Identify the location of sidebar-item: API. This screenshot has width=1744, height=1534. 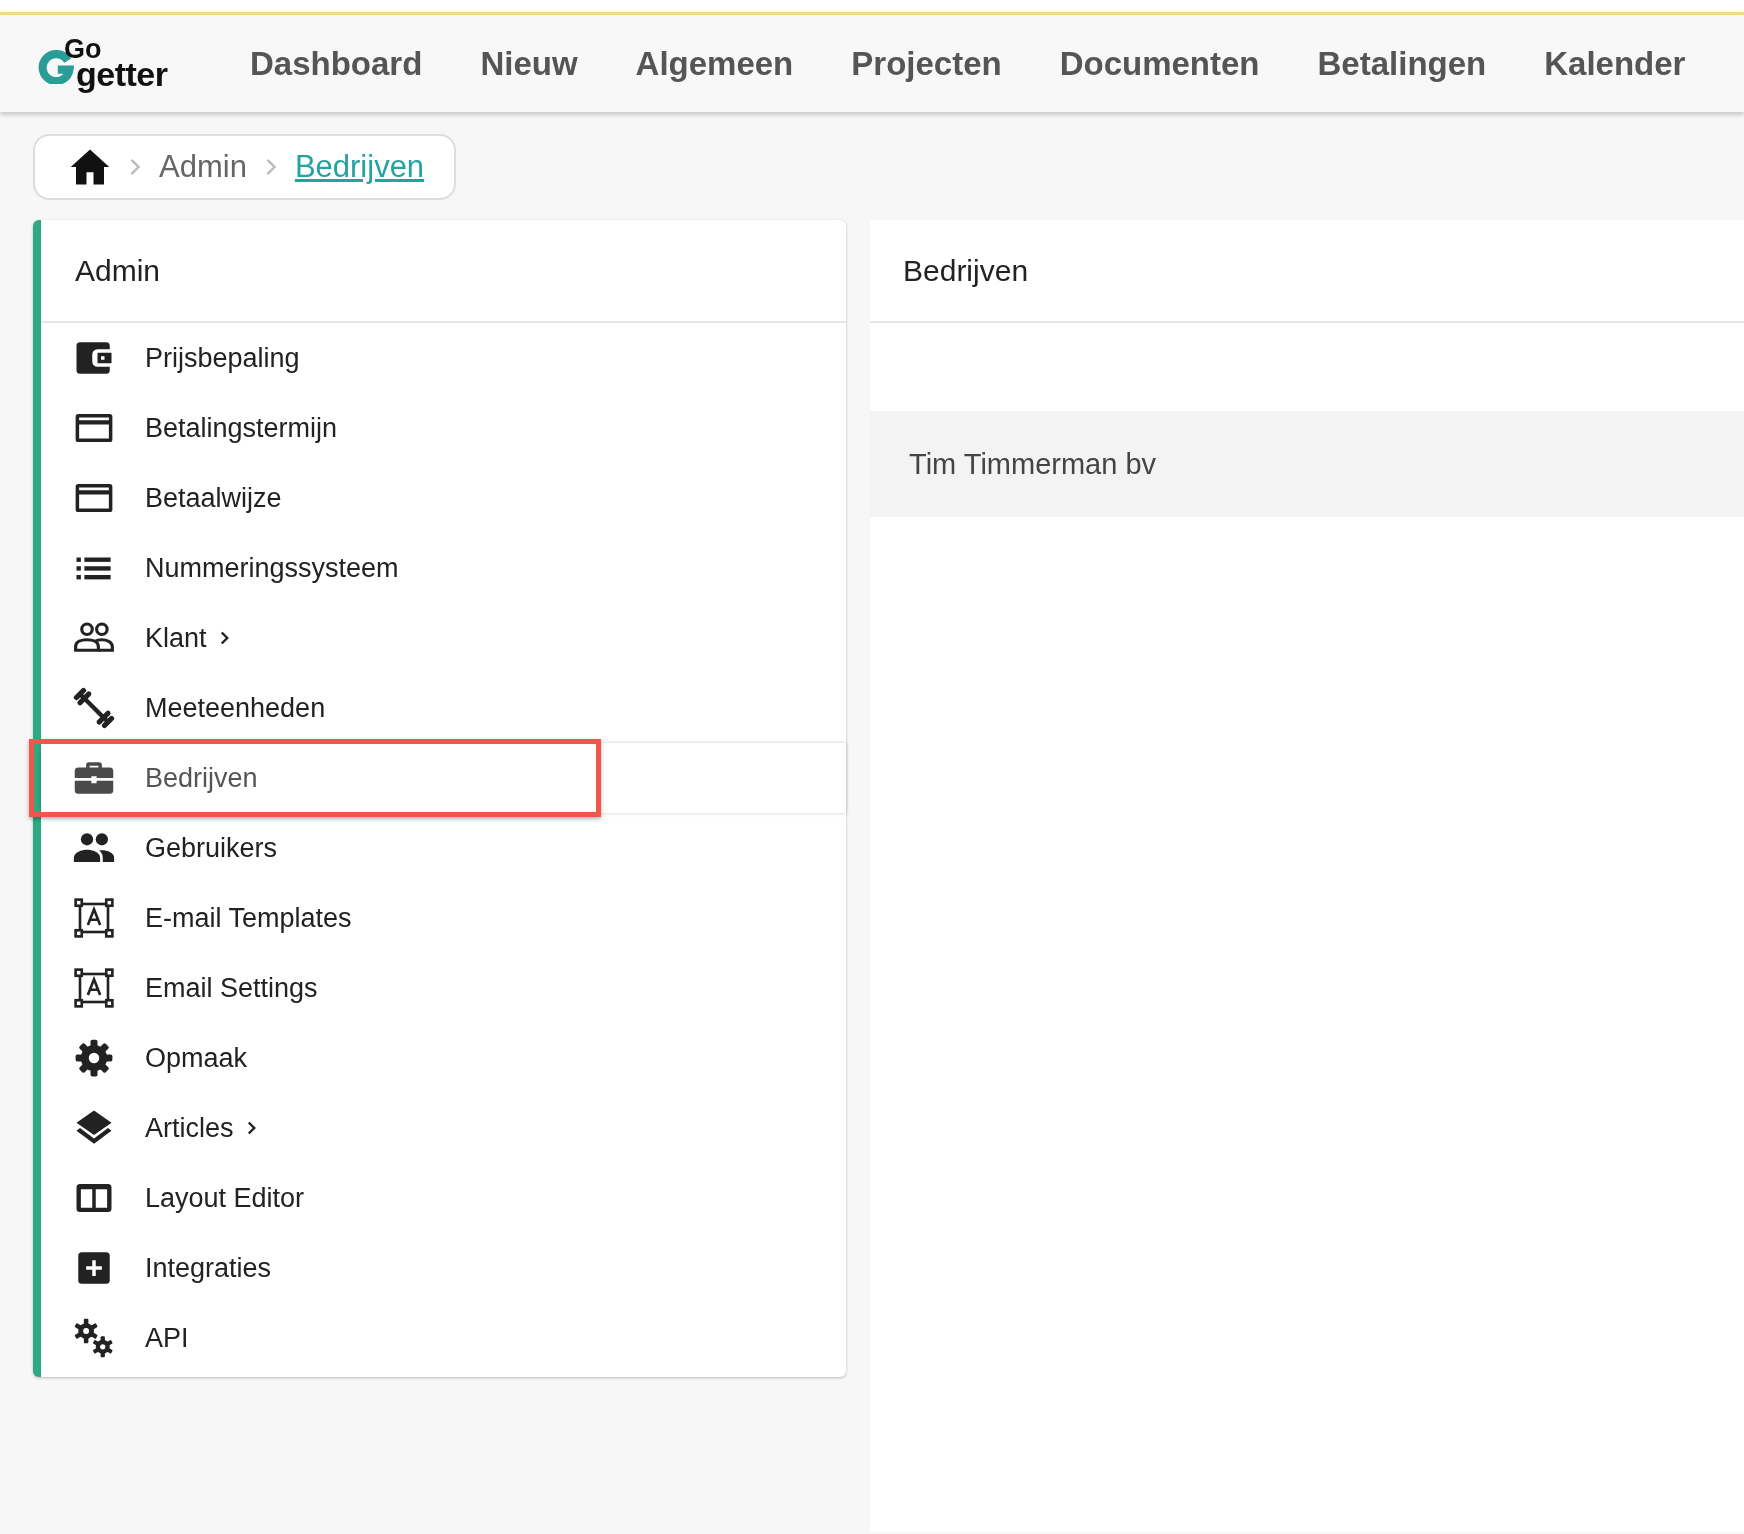
(443, 1338).